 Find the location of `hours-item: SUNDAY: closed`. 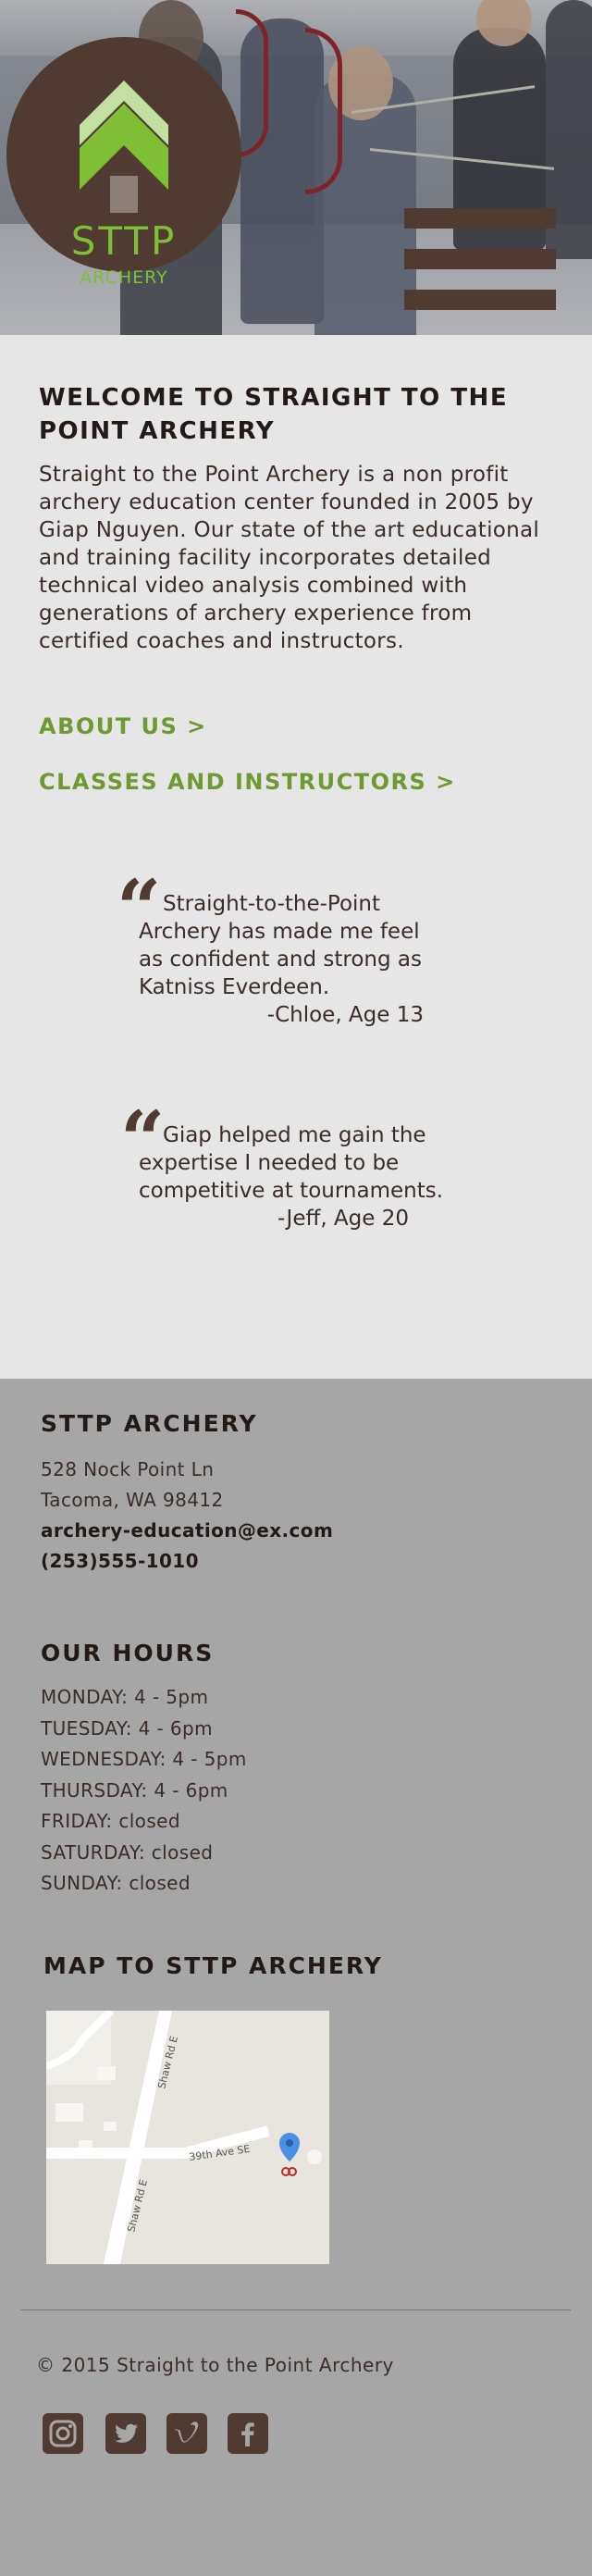

hours-item: SUNDAY: closed is located at coordinates (116, 1883).